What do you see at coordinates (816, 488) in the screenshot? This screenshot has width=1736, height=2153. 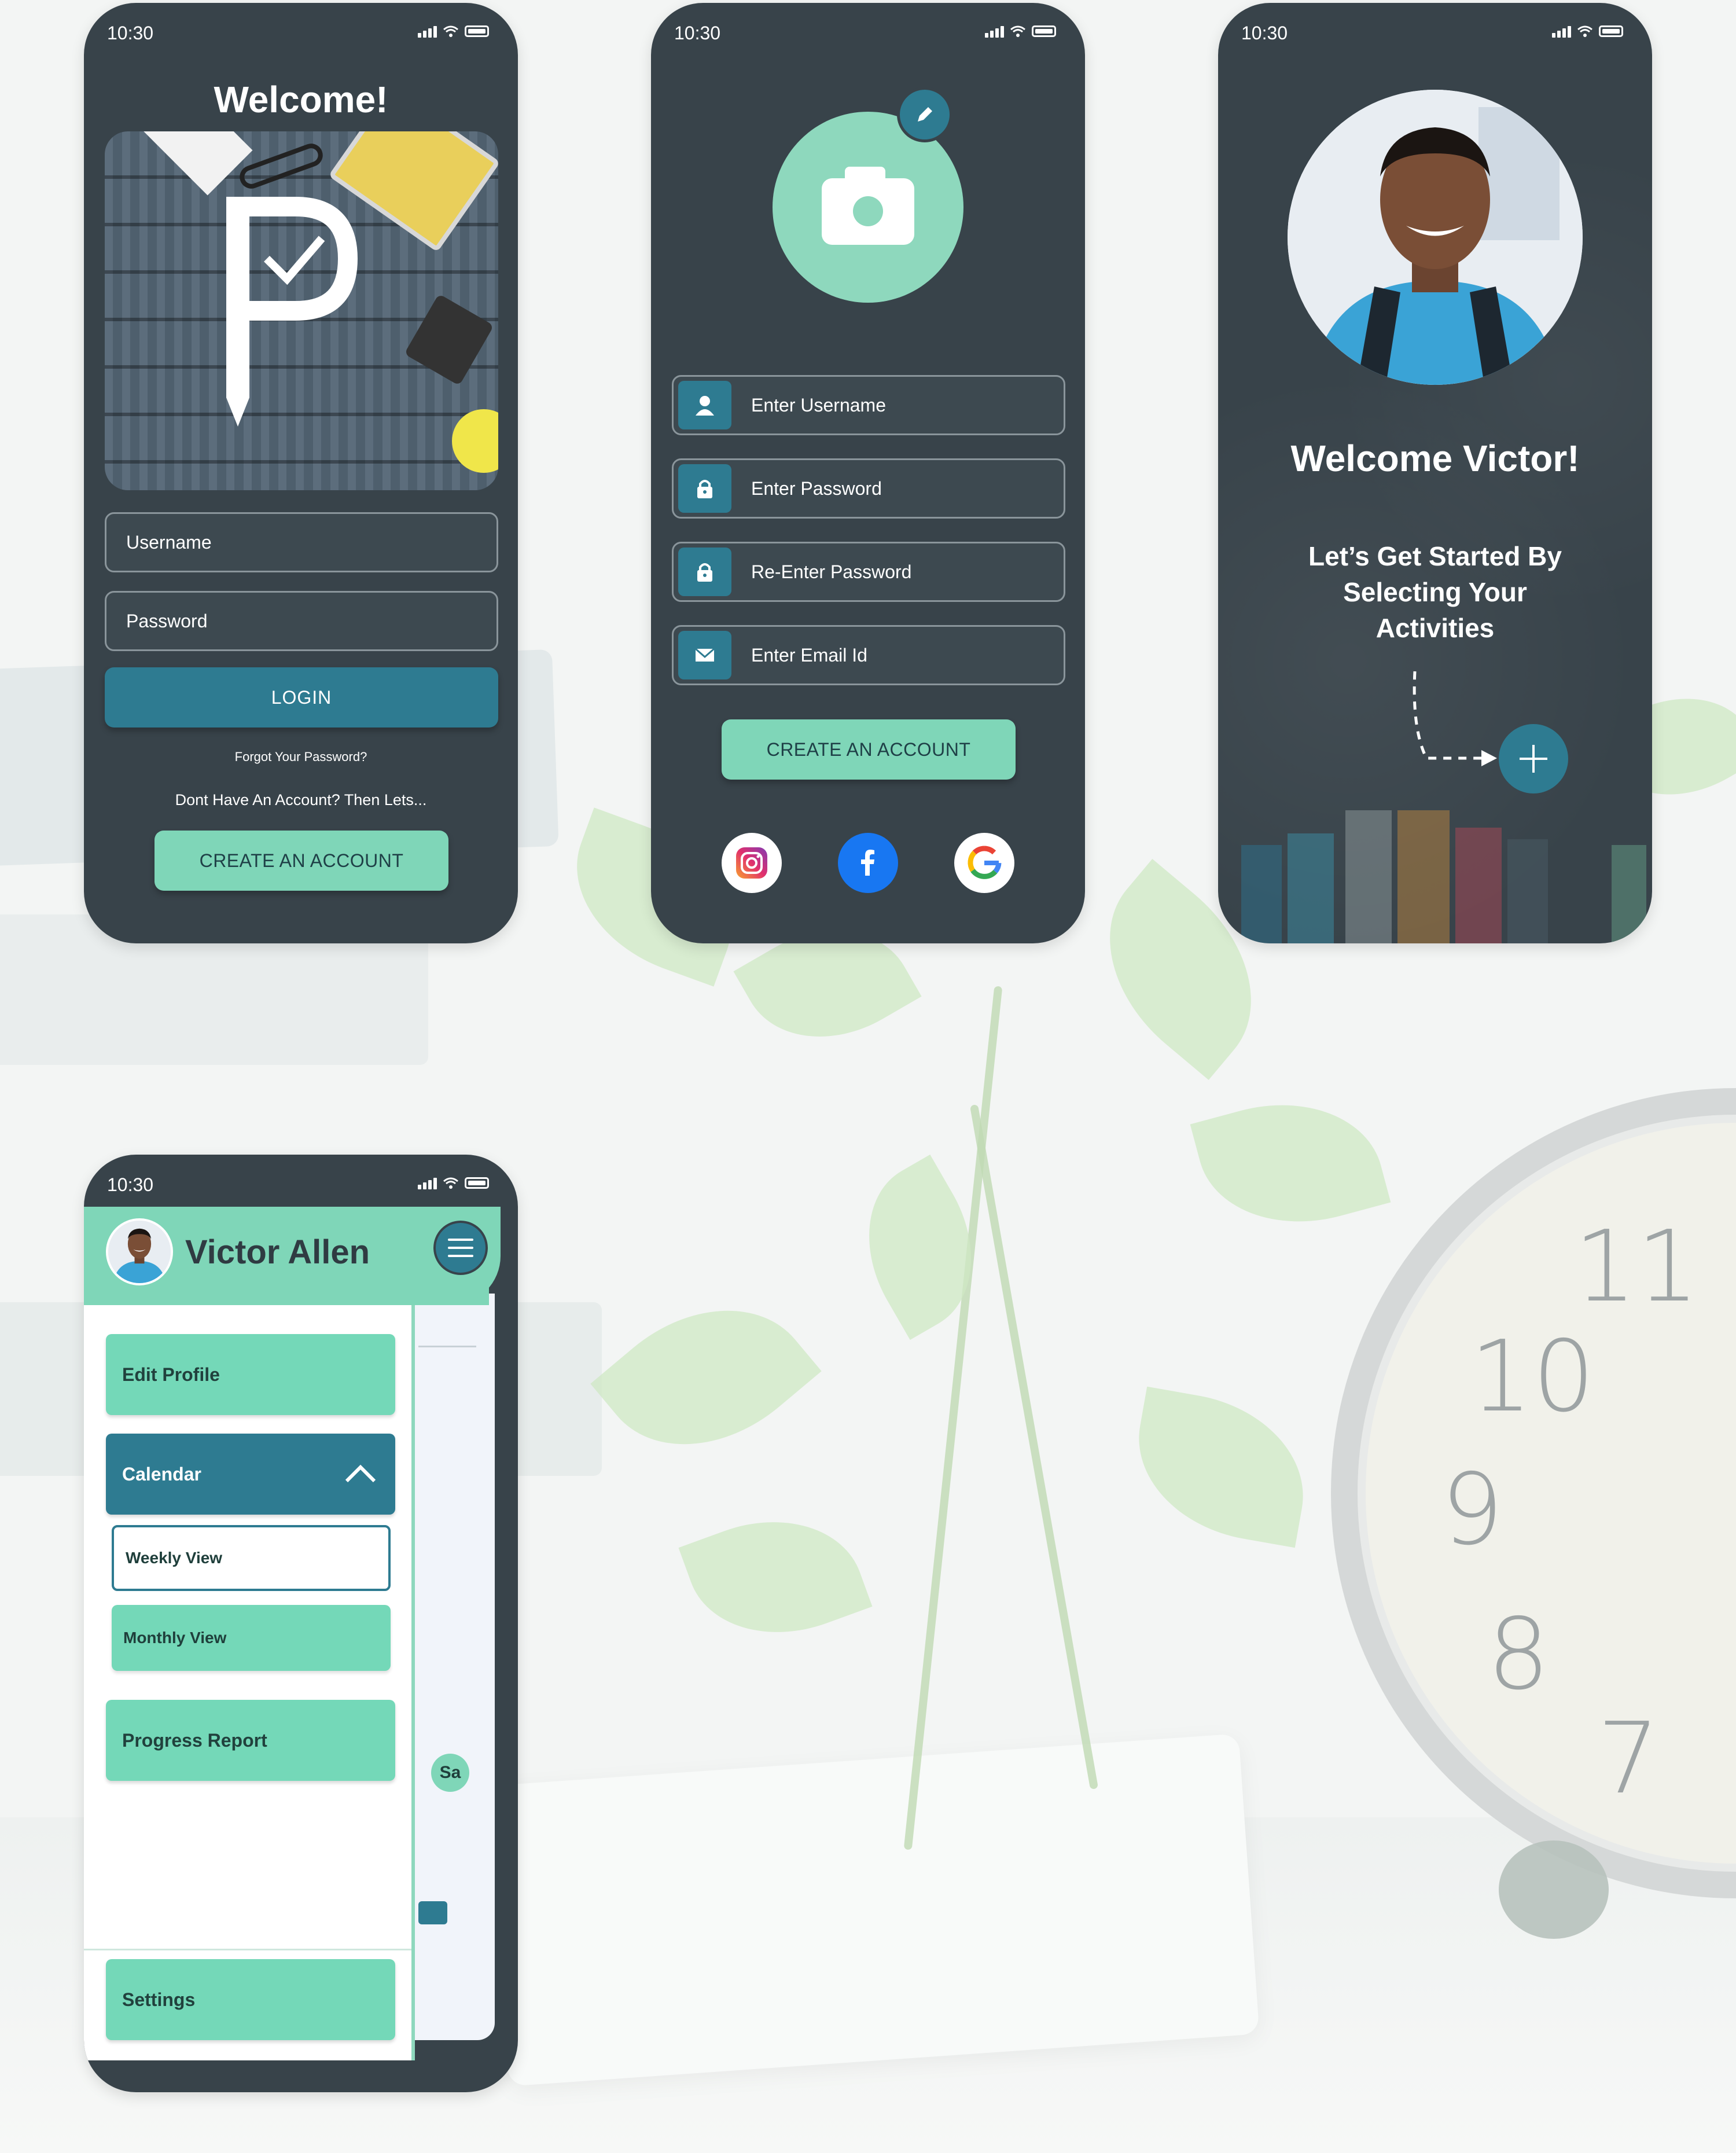 I see `field-placeholder: Enter Password` at bounding box center [816, 488].